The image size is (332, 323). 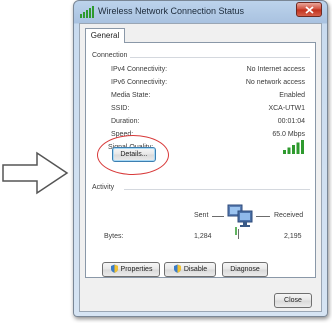 What do you see at coordinates (245, 269) in the screenshot?
I see `diagnose-button: Diagnose` at bounding box center [245, 269].